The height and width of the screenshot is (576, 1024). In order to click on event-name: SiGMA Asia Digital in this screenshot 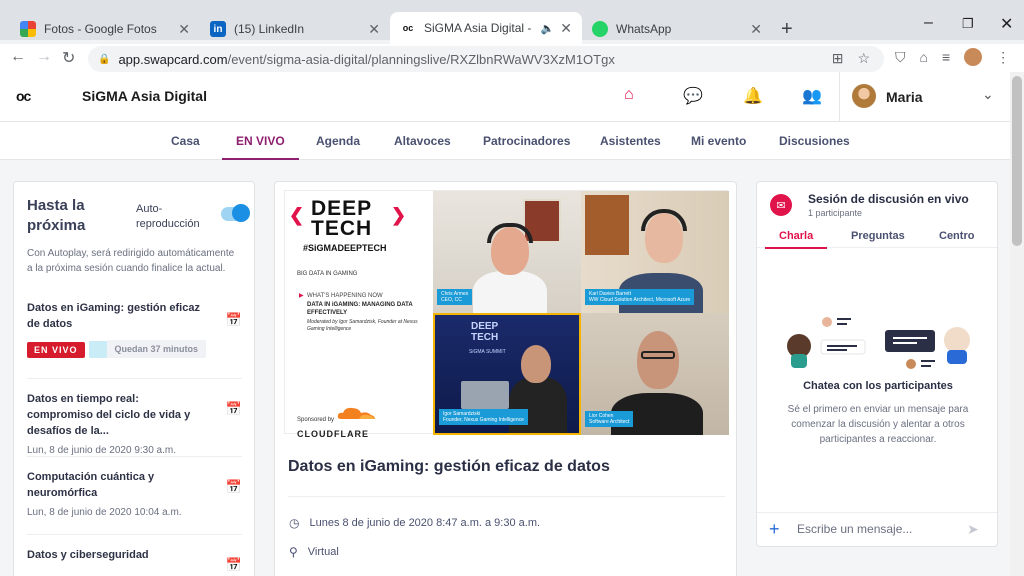, I will do `click(144, 96)`.